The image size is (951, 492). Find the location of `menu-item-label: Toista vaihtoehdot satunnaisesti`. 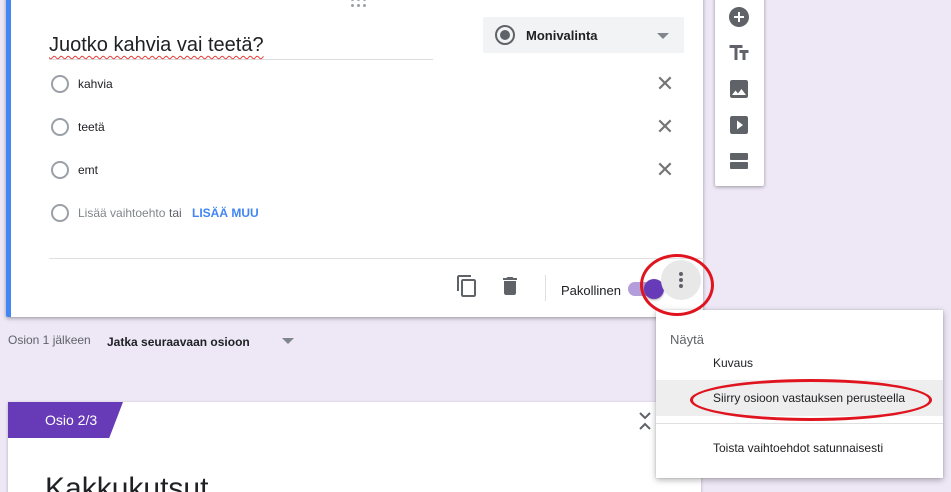

menu-item-label: Toista vaihtoehdot satunnaisesti is located at coordinates (798, 448).